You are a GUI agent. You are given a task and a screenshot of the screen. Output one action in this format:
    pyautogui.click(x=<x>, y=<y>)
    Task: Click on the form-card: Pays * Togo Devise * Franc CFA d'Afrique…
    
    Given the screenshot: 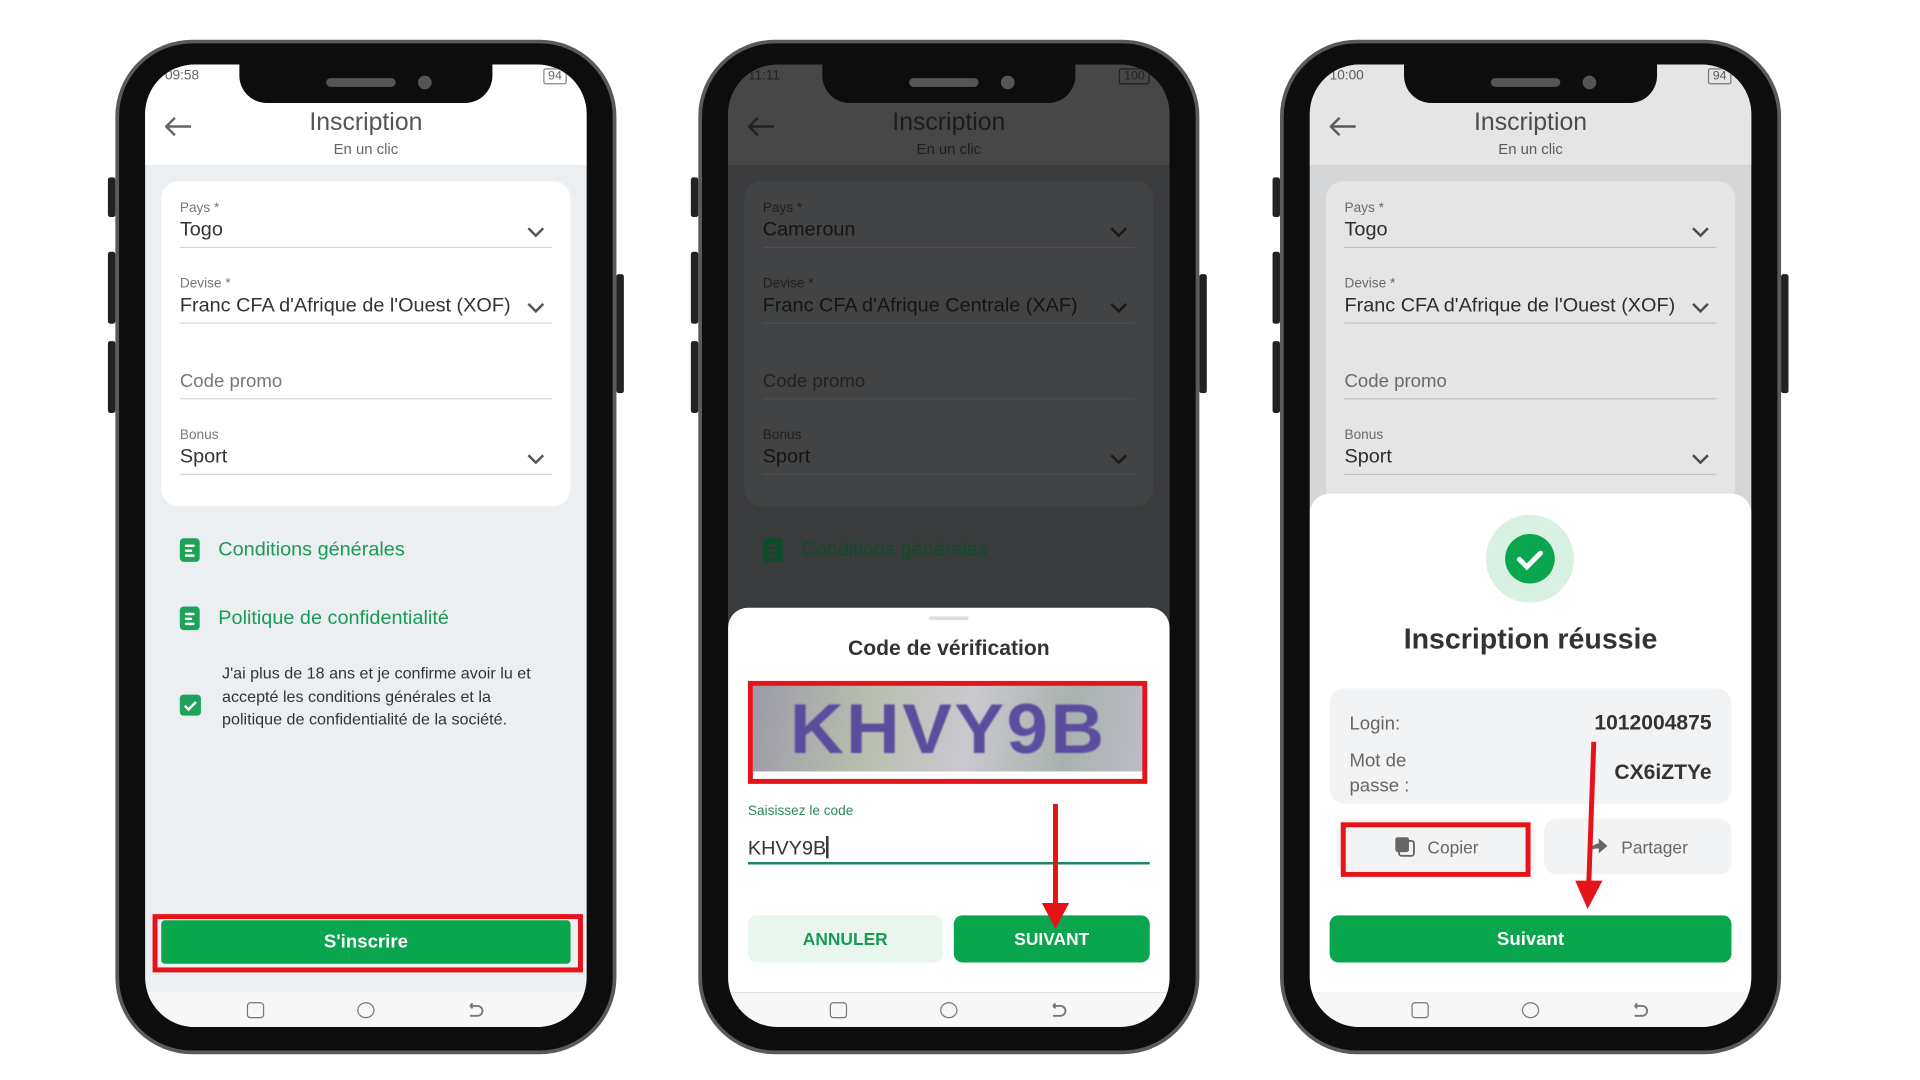 What is the action you would take?
    pyautogui.click(x=366, y=344)
    